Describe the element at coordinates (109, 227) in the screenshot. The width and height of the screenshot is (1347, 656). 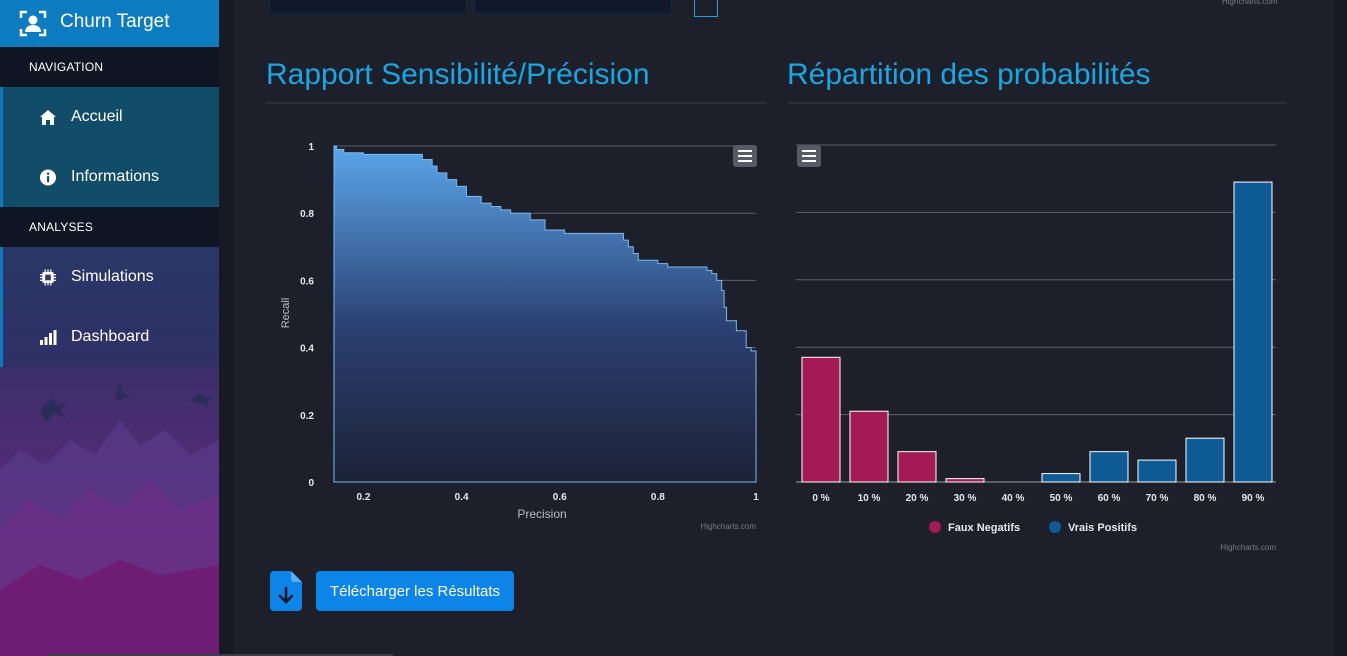
I see `section-title-analyses: ANALYSES` at that location.